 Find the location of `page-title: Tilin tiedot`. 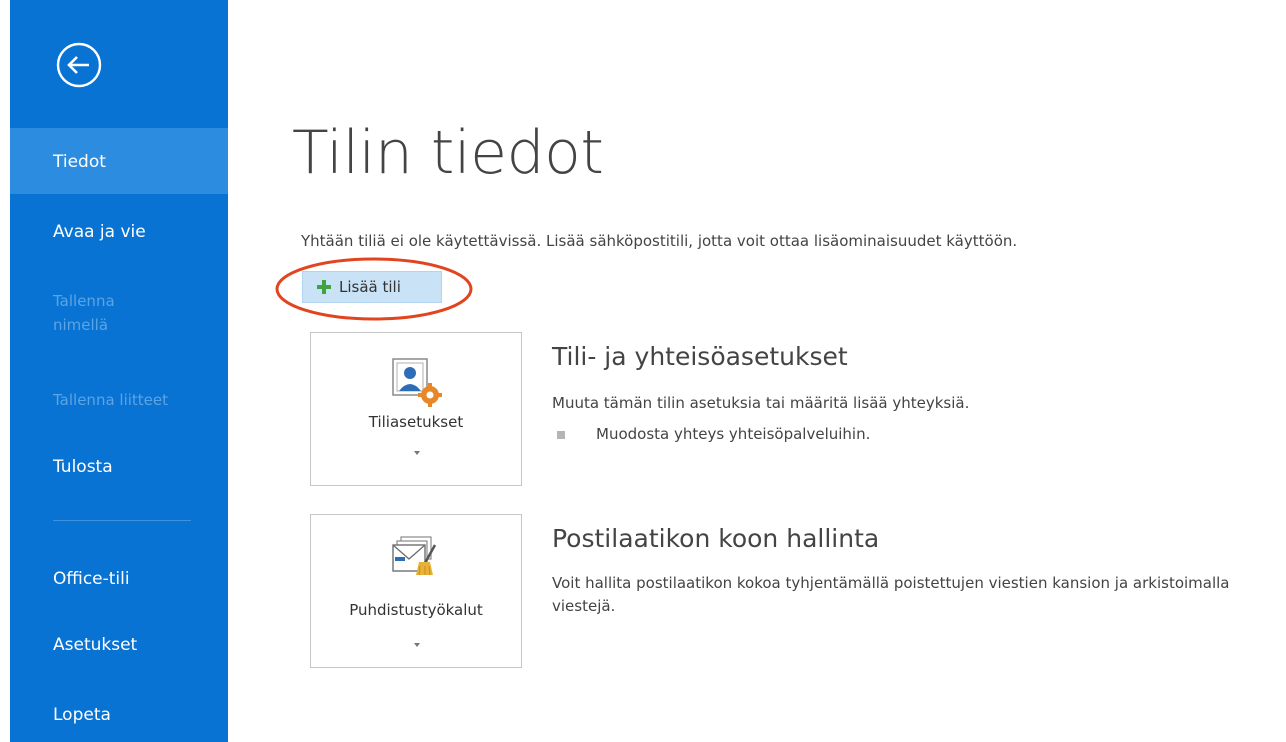

page-title: Tilin tiedot is located at coordinates (448, 153).